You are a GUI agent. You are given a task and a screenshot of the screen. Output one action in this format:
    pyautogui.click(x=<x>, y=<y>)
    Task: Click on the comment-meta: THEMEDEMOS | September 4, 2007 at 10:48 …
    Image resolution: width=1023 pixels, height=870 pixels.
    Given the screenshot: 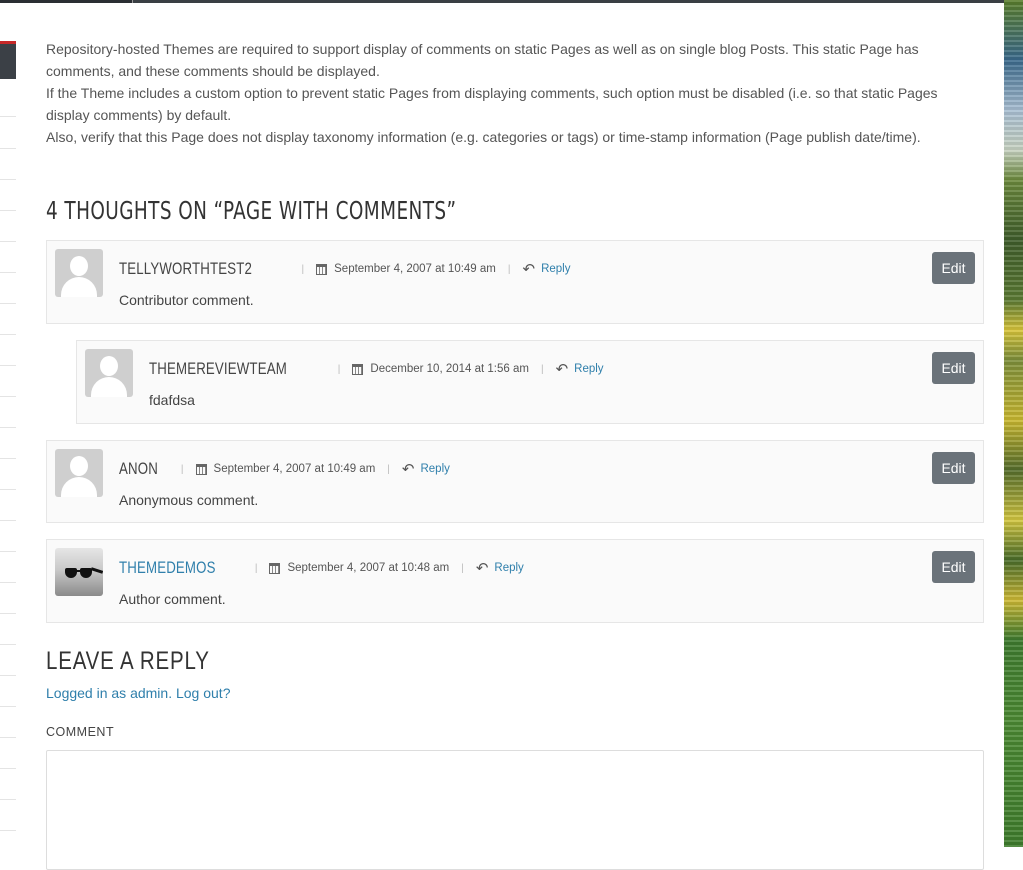 What is the action you would take?
    pyautogui.click(x=321, y=568)
    